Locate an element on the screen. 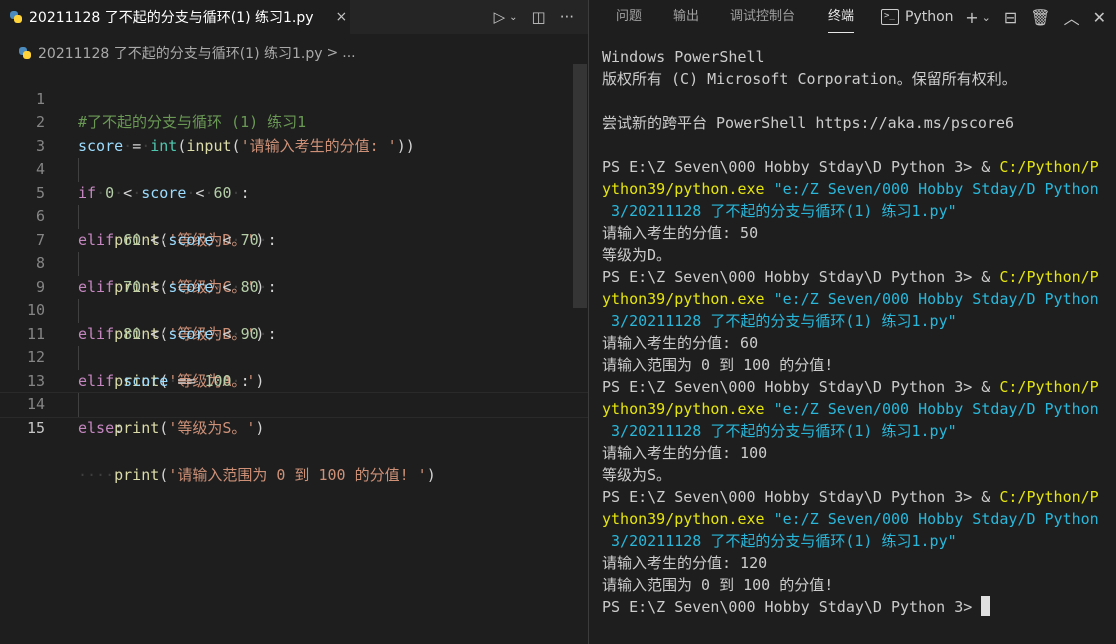 The height and width of the screenshot is (644, 1116). code-line: 5 ····print('等级为D。') is located at coordinates (294, 203).